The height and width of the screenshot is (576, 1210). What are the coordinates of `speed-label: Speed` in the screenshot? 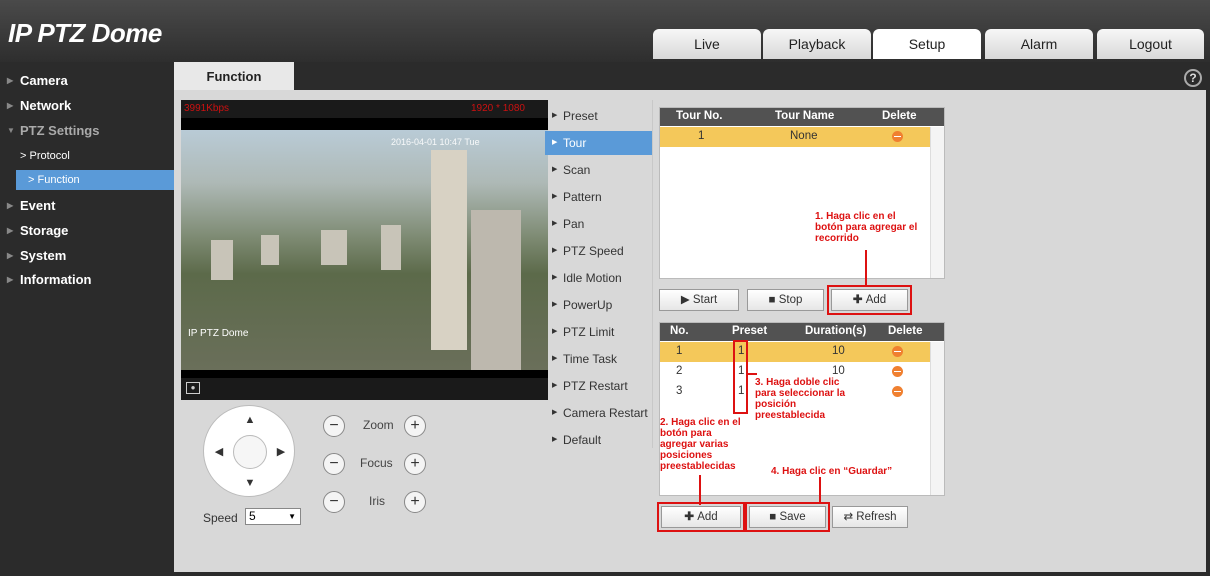 It's located at (220, 518).